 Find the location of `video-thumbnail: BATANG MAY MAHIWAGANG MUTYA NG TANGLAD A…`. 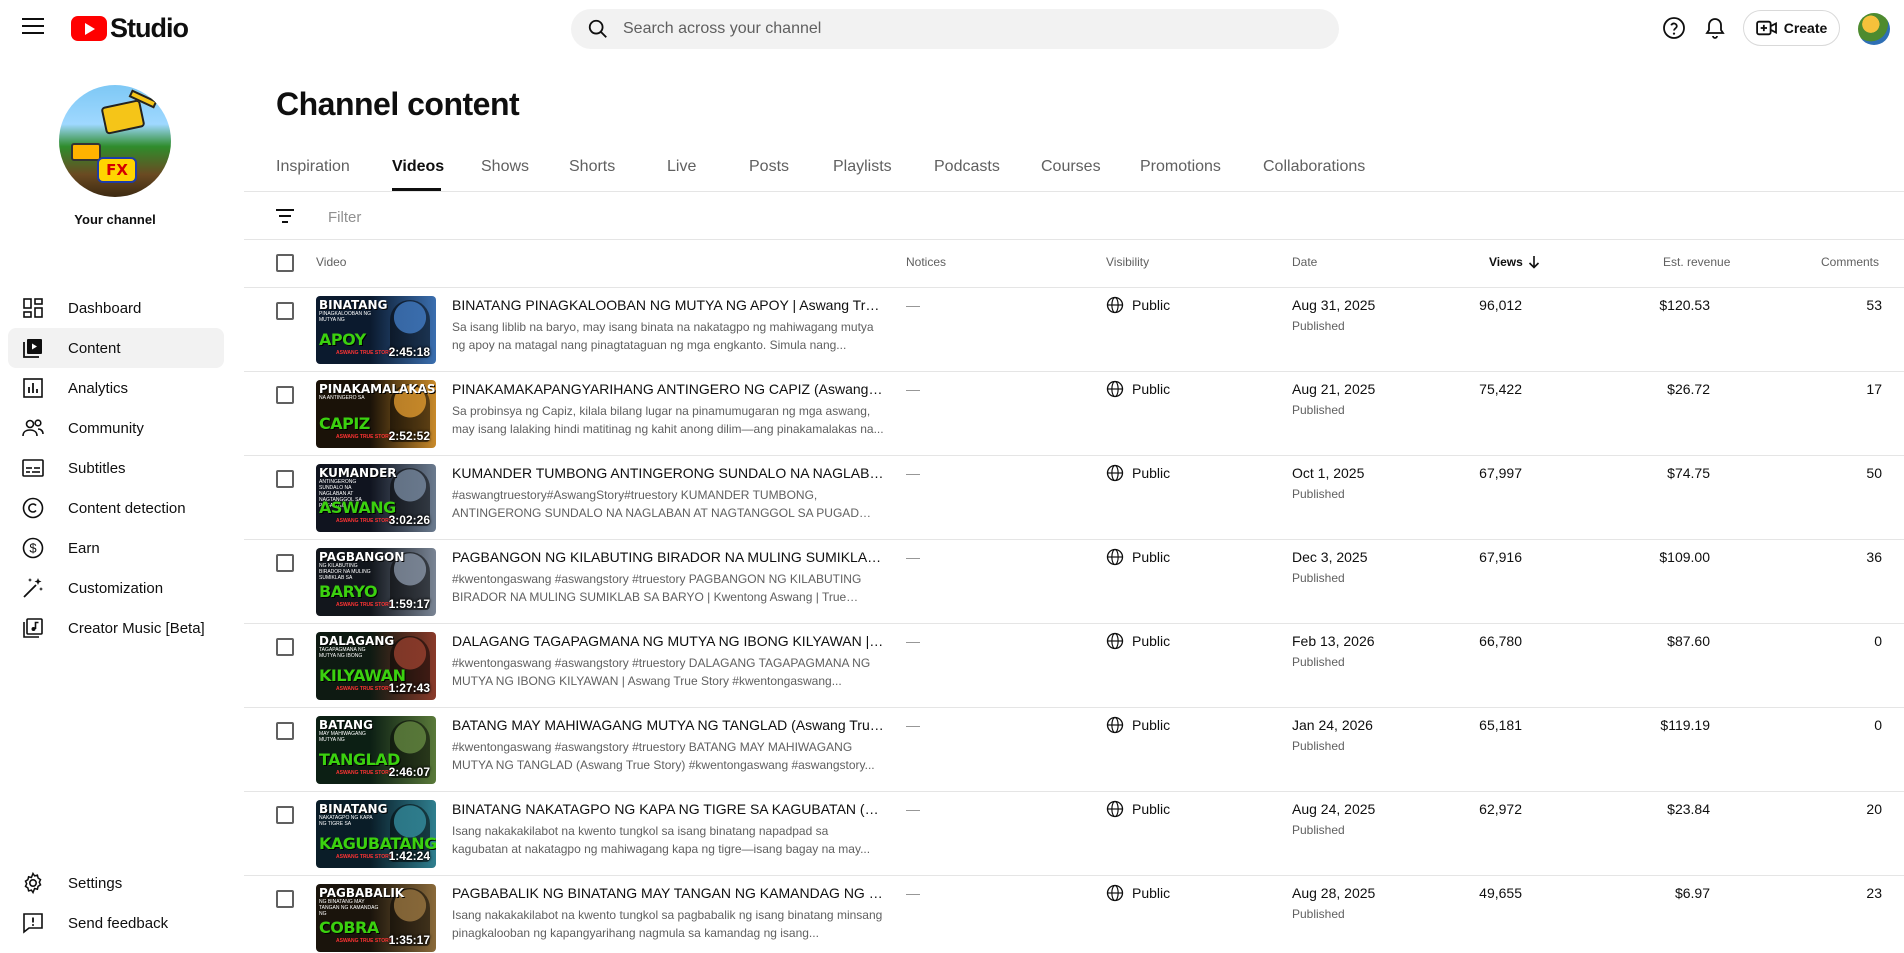

video-thumbnail: BATANG MAY MAHIWAGANG MUTYA NG TANGLAD A… is located at coordinates (376, 750).